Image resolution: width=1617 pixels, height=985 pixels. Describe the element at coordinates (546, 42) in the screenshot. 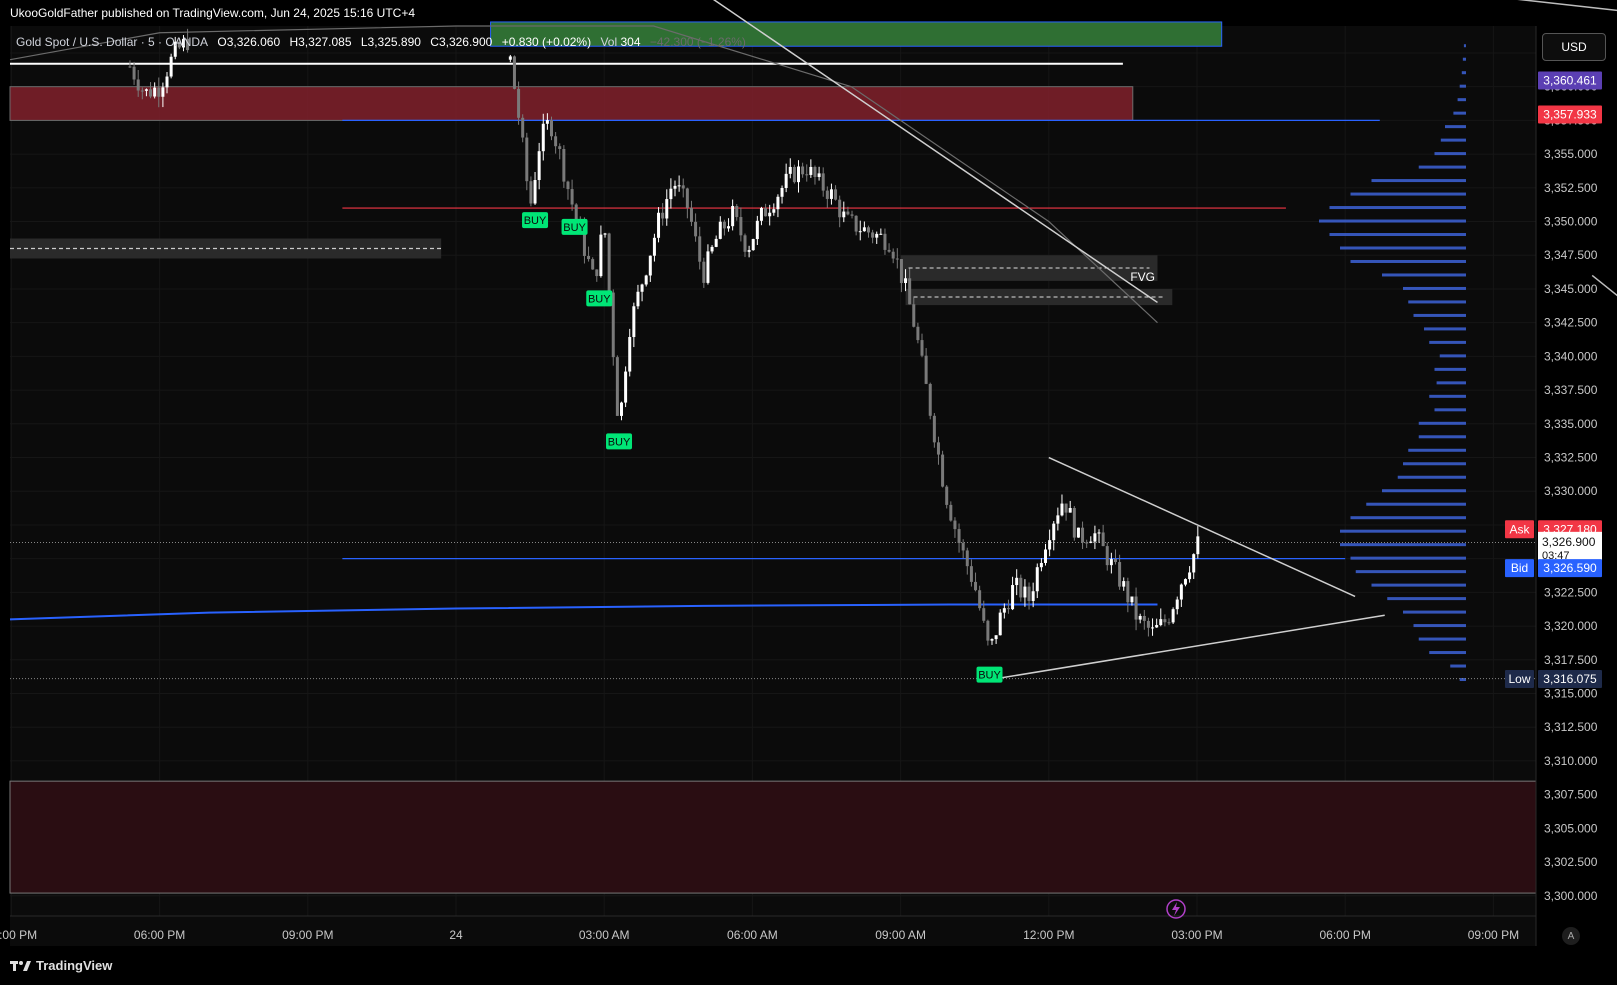

I see `change-value: +0.830 (+0.02%)` at that location.